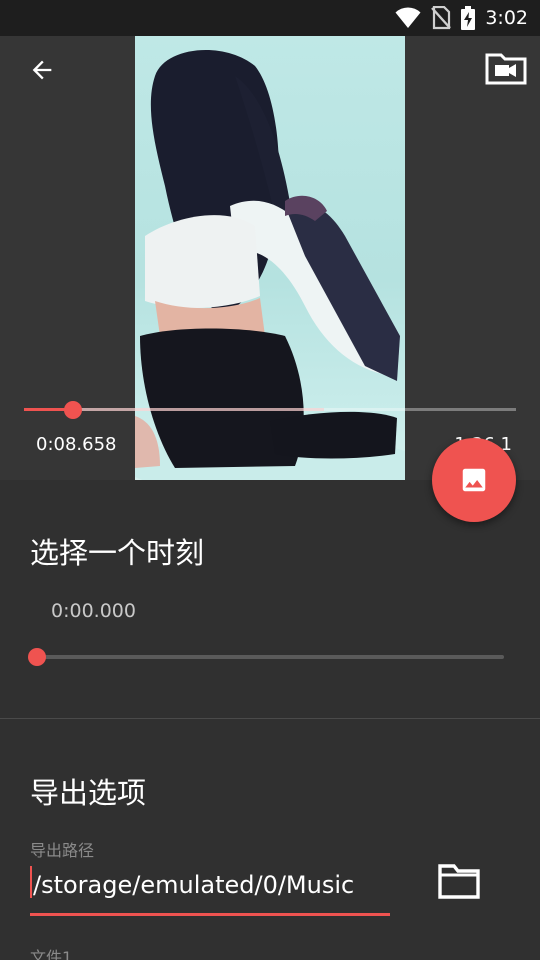 The image size is (540, 960). Describe the element at coordinates (62, 850) in the screenshot. I see `export-path-label: 导出路径` at that location.